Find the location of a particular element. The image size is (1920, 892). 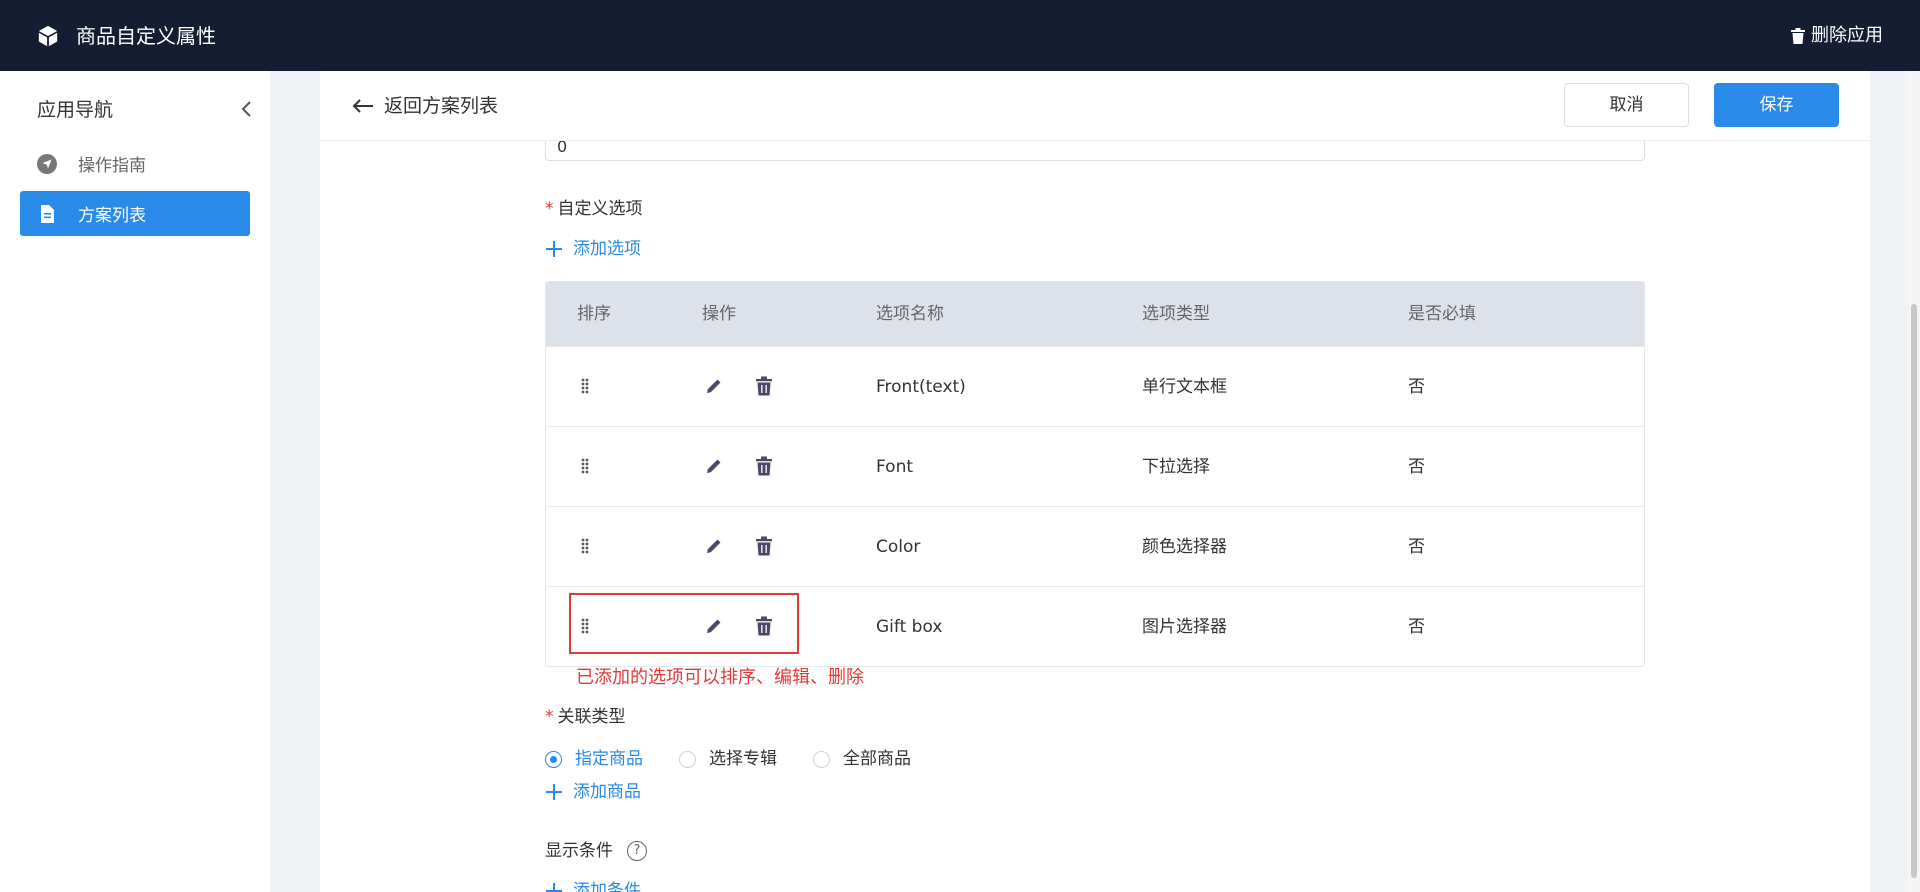

option-name: Front(text) is located at coordinates (921, 387).